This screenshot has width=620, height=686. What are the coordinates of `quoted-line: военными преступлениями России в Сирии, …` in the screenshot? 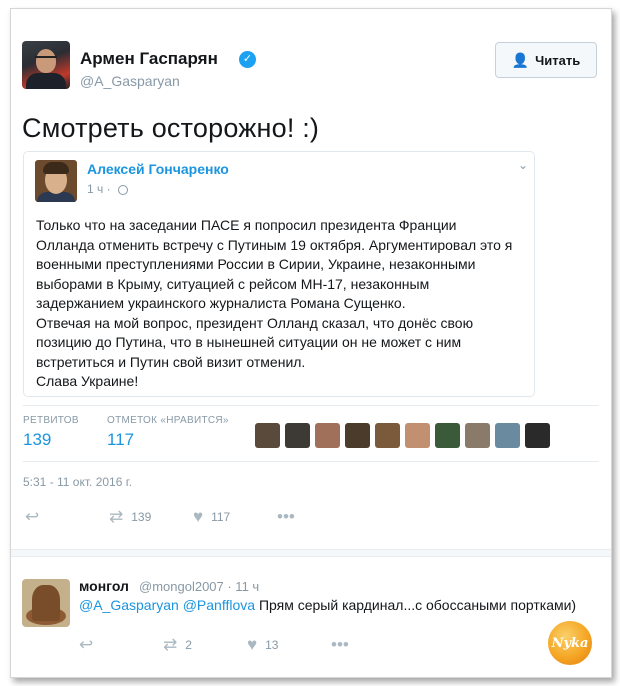 It's located at (256, 264).